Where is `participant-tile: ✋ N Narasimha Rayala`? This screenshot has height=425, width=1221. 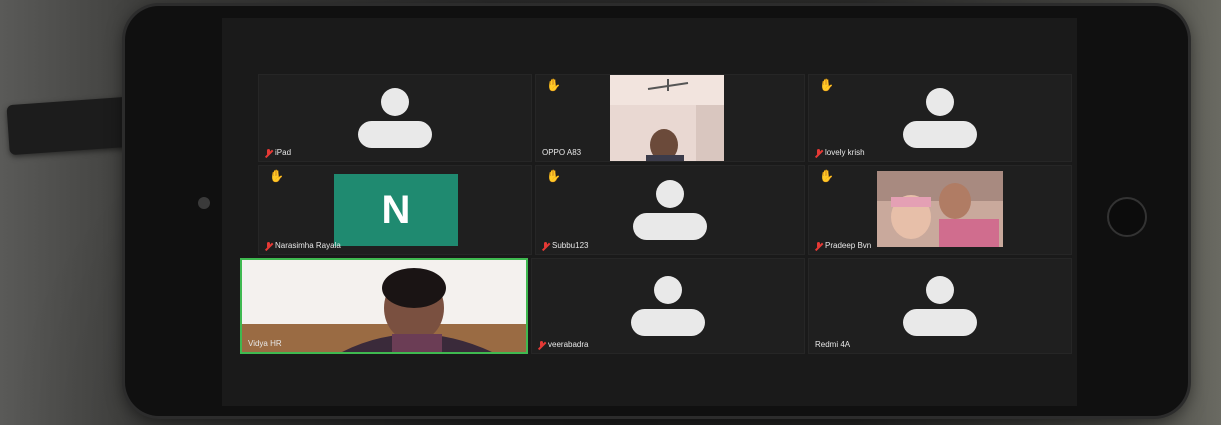
participant-tile: ✋ N Narasimha Rayala is located at coordinates (395, 210).